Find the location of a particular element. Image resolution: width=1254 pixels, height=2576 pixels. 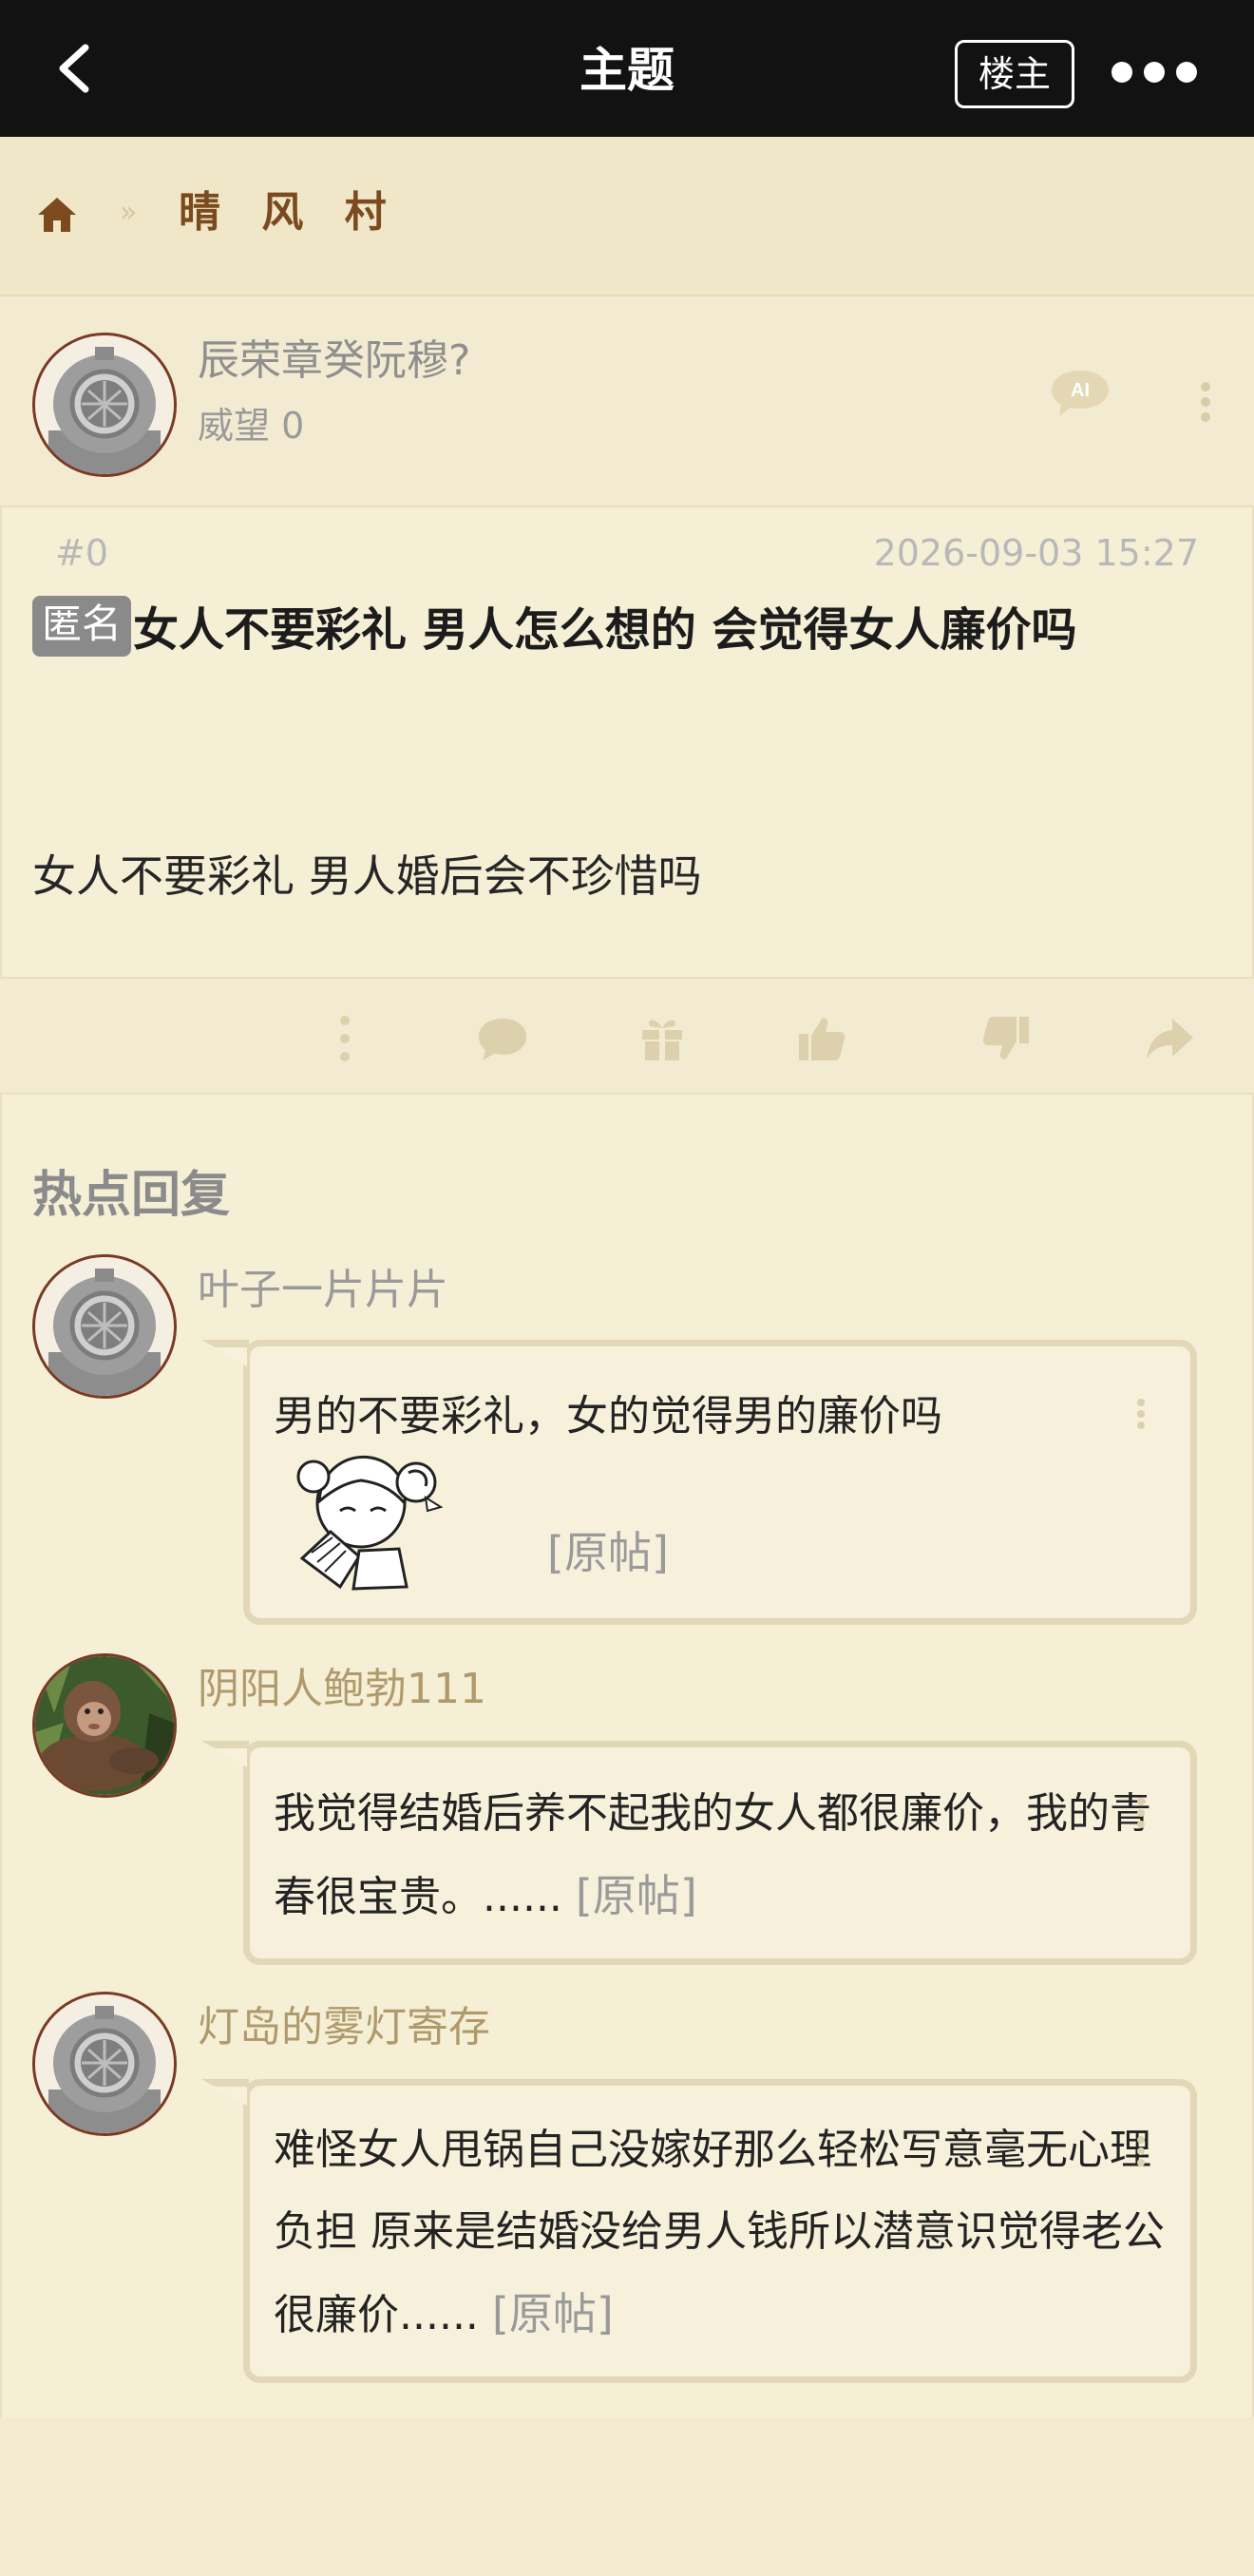

author-reputation: 威望 0 is located at coordinates (251, 426).